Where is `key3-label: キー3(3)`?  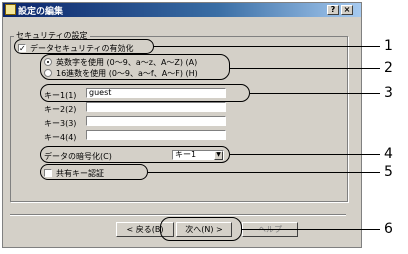 key3-label: キー3(3) is located at coordinates (60, 123).